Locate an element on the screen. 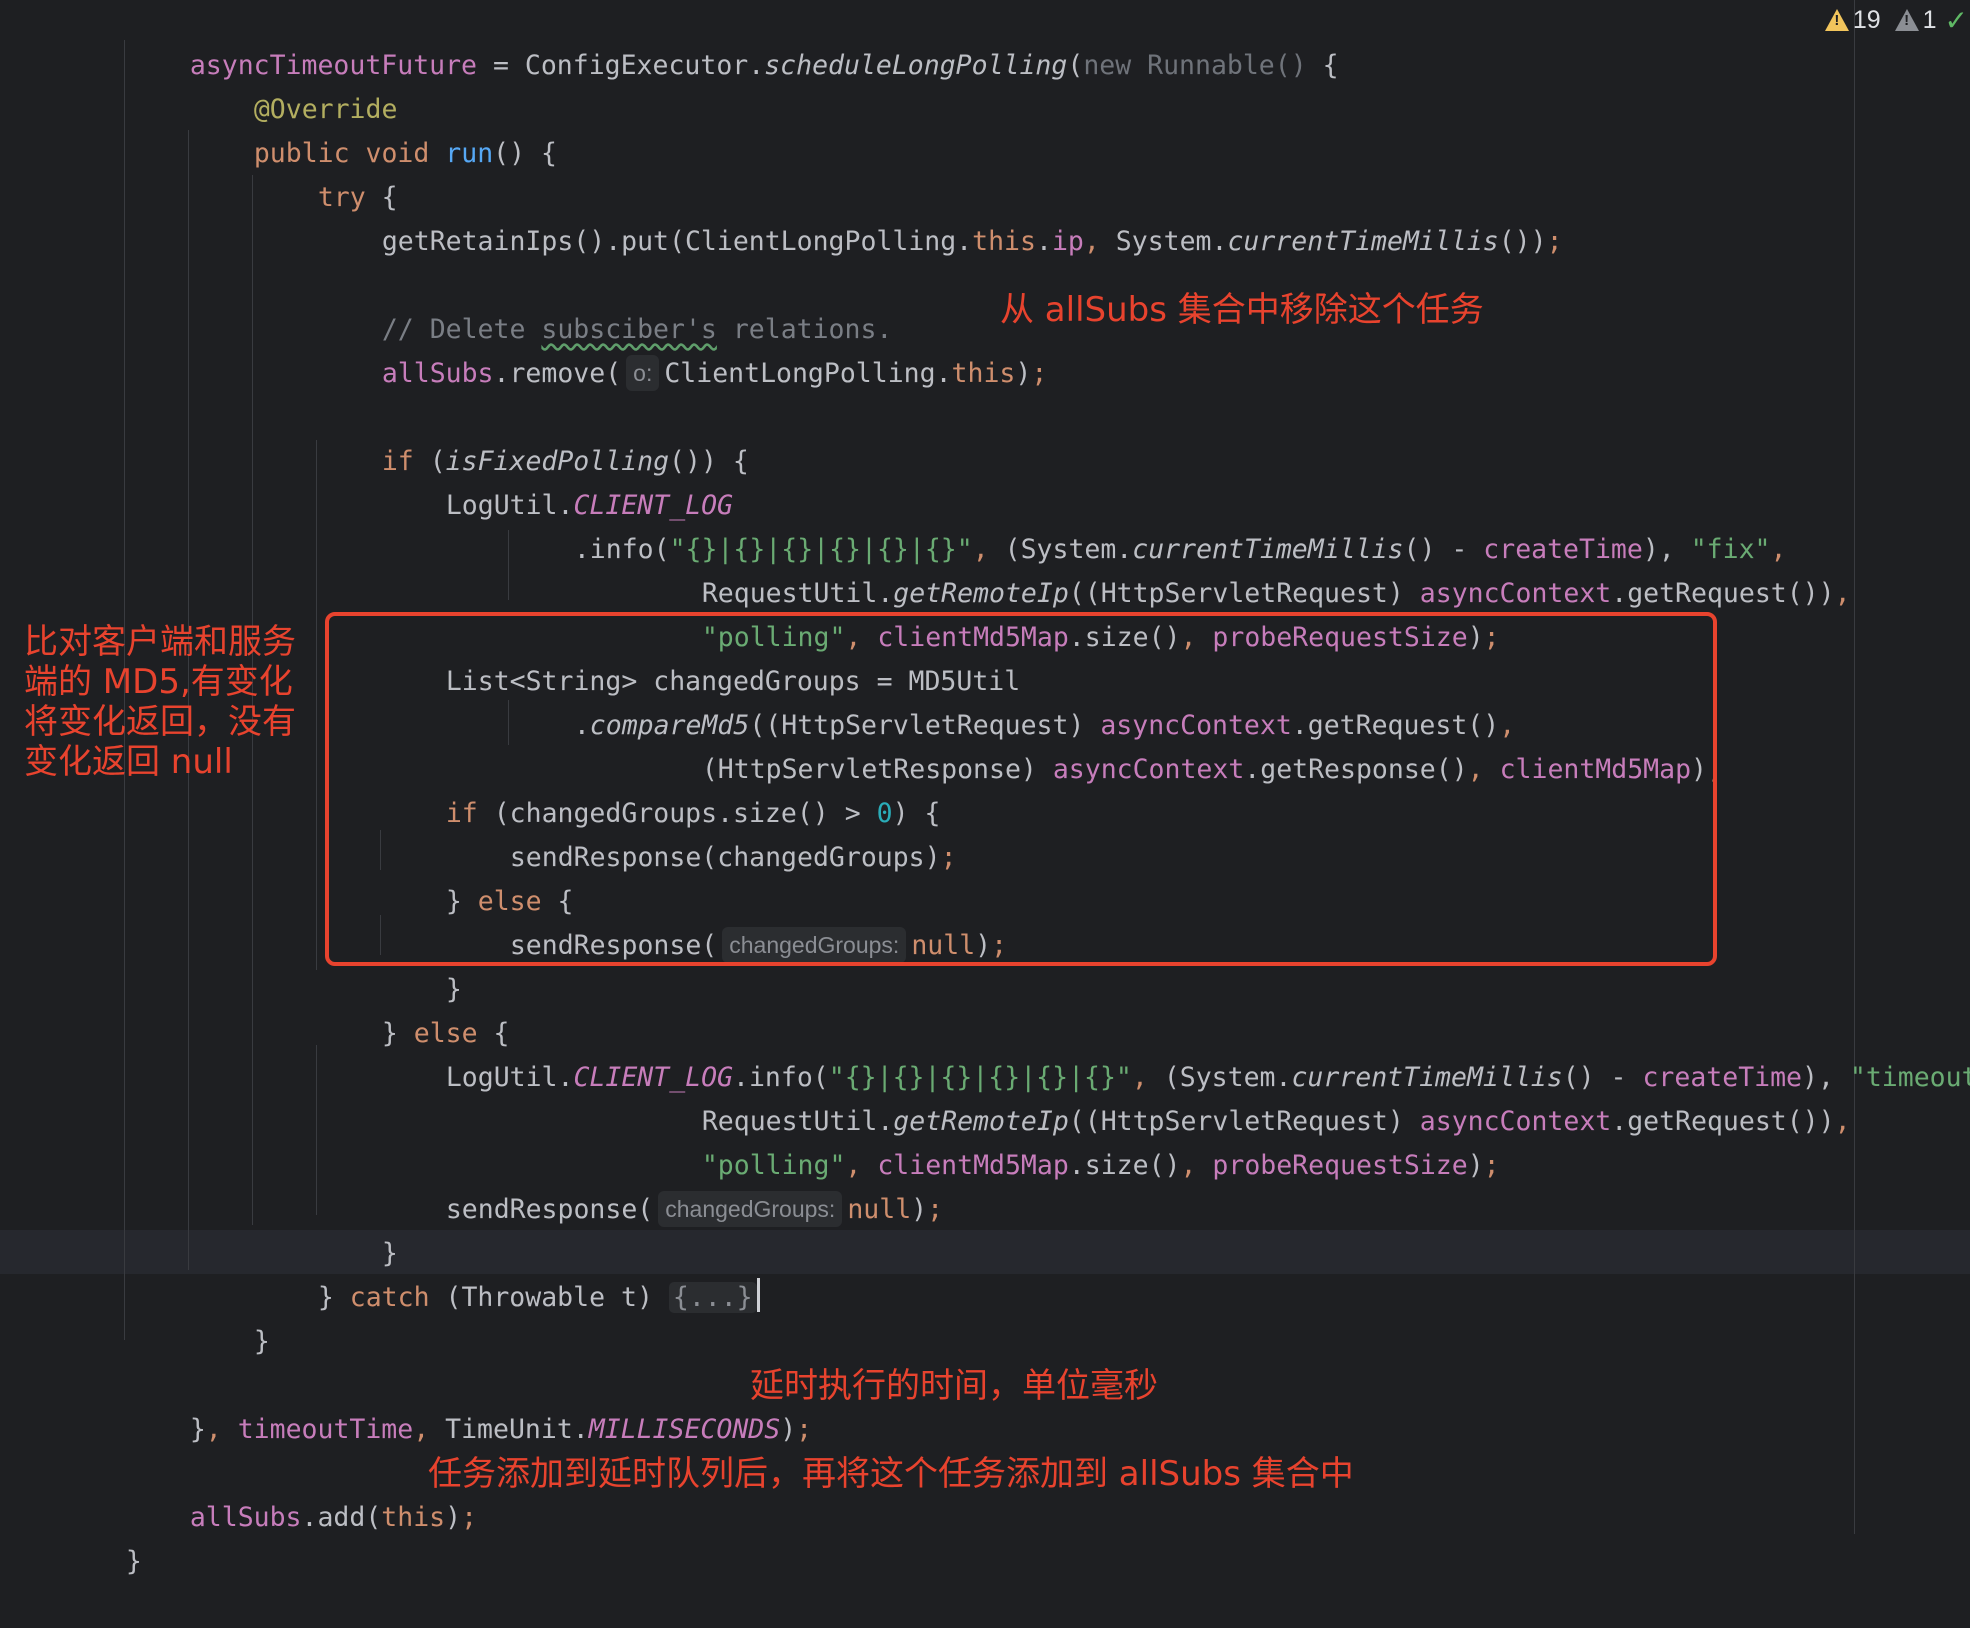  check-icon: ✓ is located at coordinates (1956, 20).